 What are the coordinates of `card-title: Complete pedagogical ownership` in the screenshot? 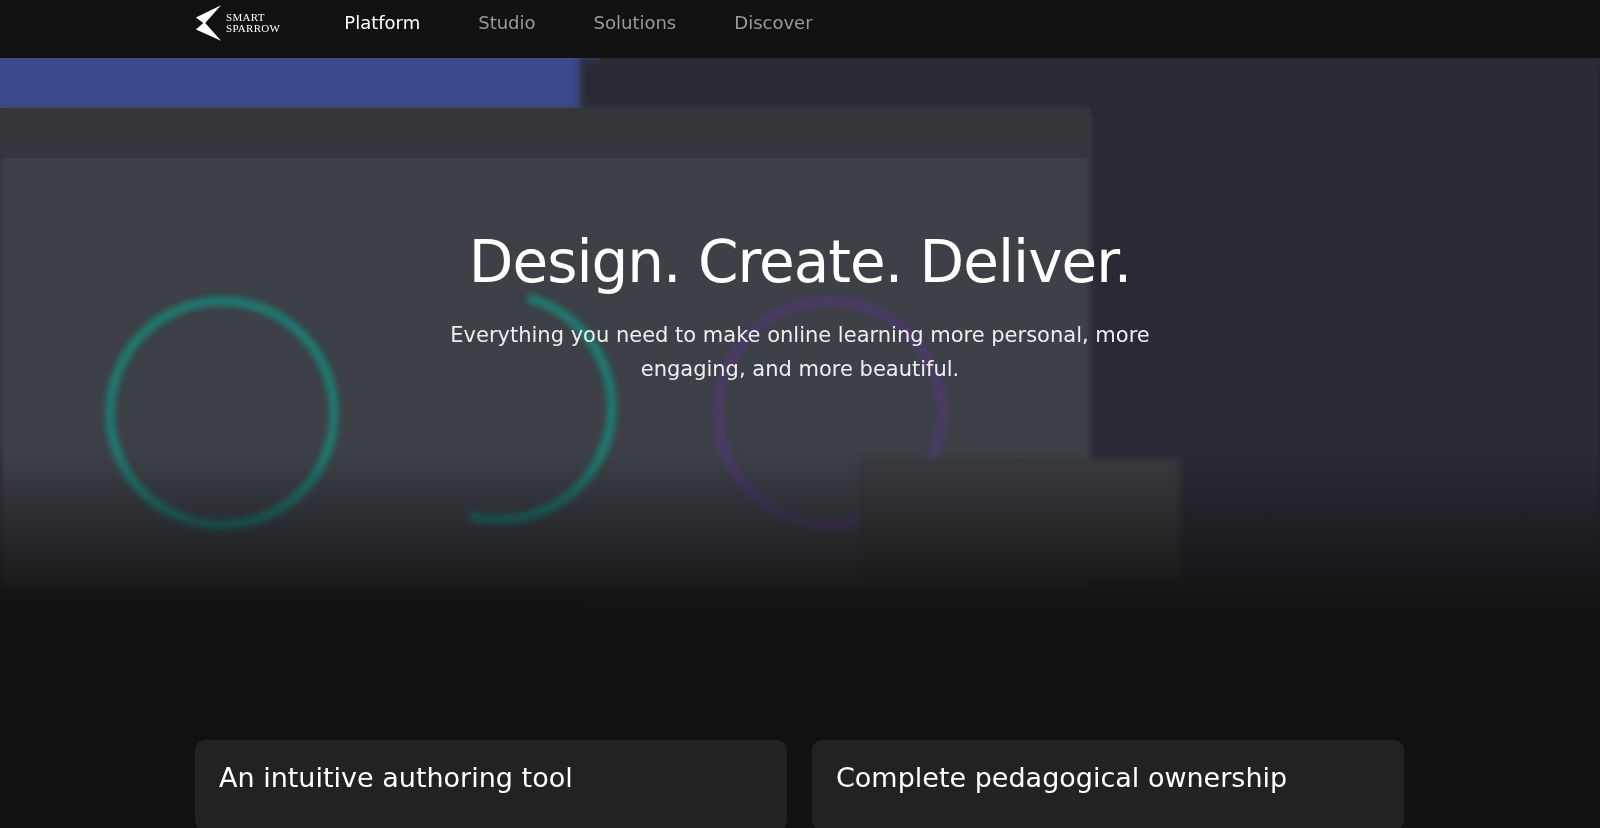 It's located at (1062, 777).